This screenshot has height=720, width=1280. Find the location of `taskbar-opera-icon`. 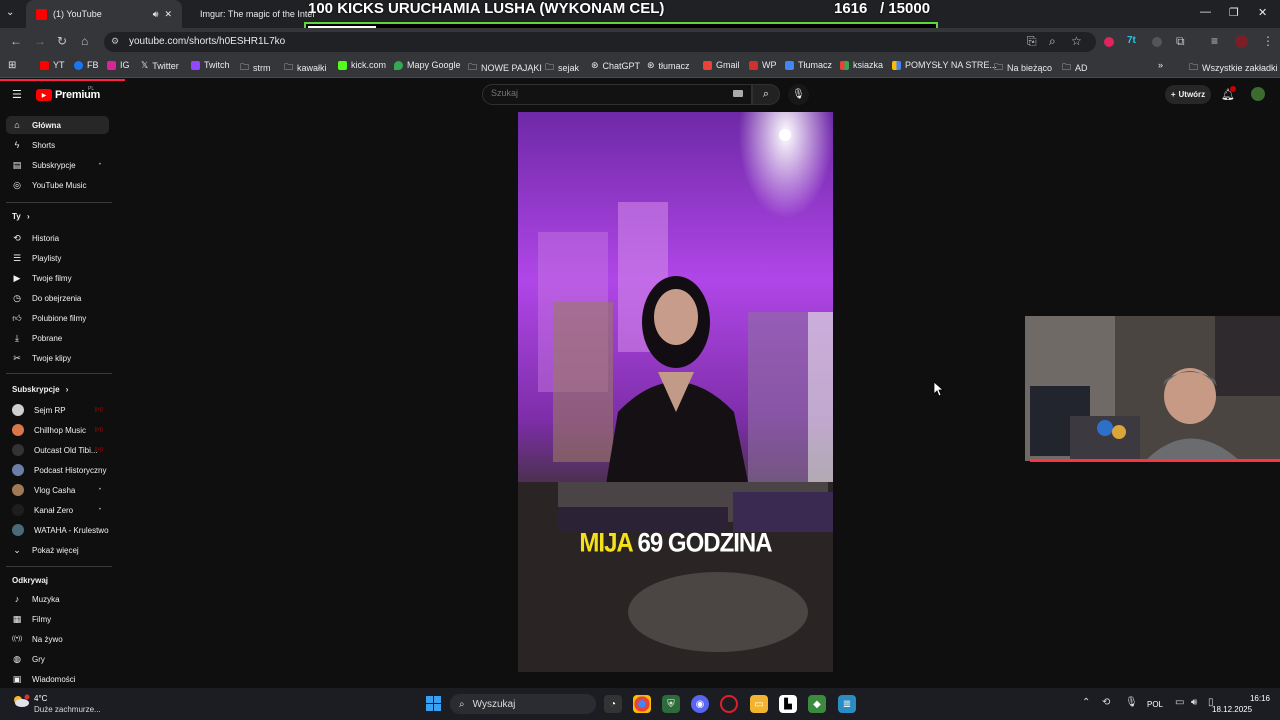

taskbar-opera-icon is located at coordinates (729, 704).